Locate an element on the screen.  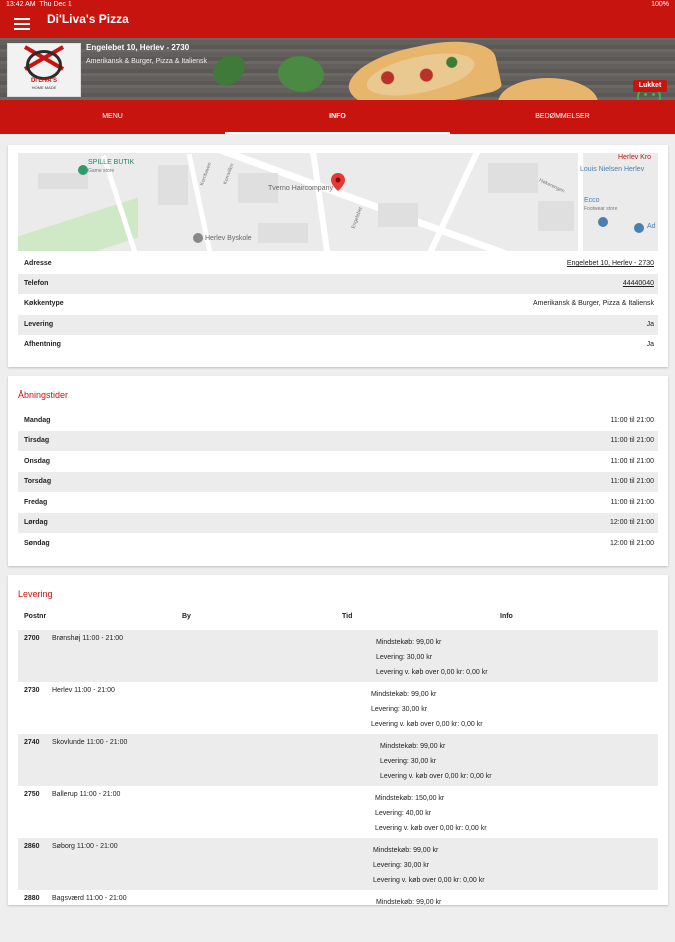
app-title: Di'Liva's Pizza is located at coordinates (88, 19).